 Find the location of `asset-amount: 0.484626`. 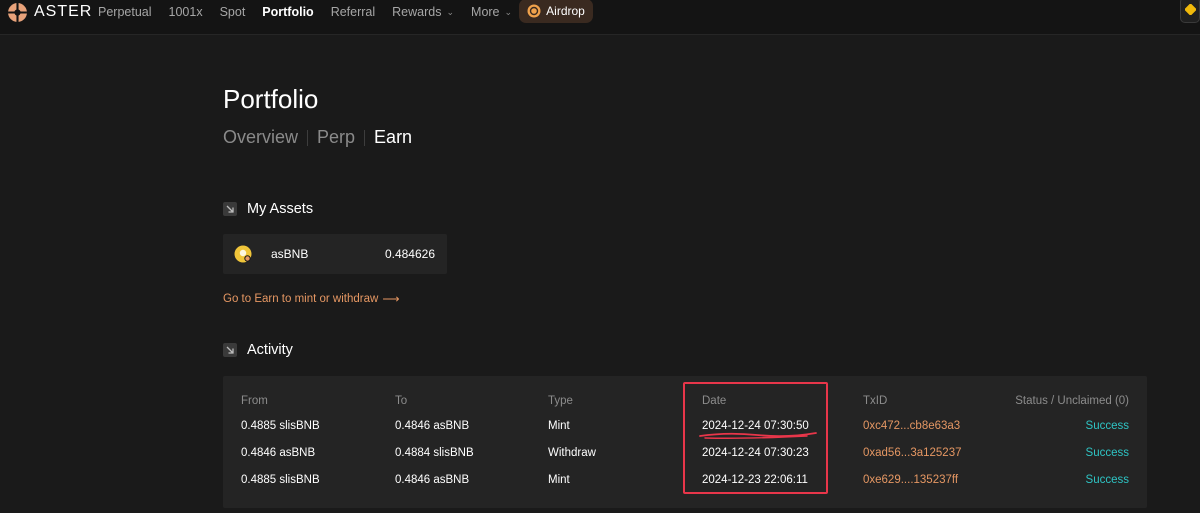

asset-amount: 0.484626 is located at coordinates (409, 254).